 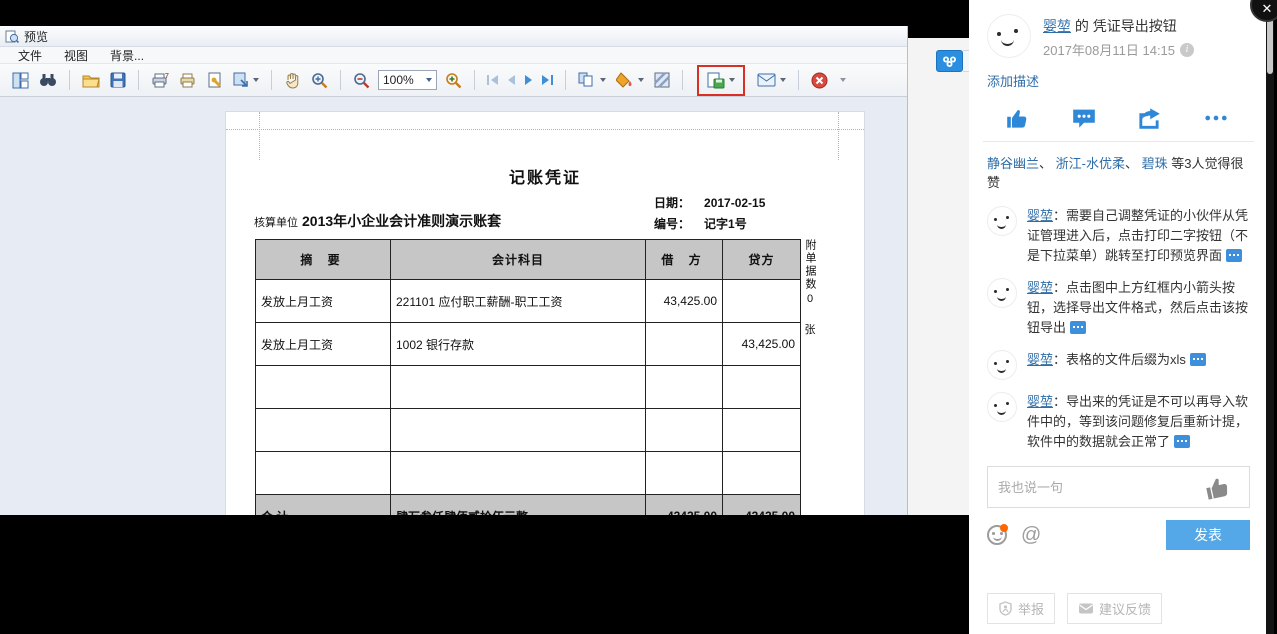 What do you see at coordinates (1090, 163) in the screenshot?
I see `liker-link: 浙江-水优柔` at bounding box center [1090, 163].